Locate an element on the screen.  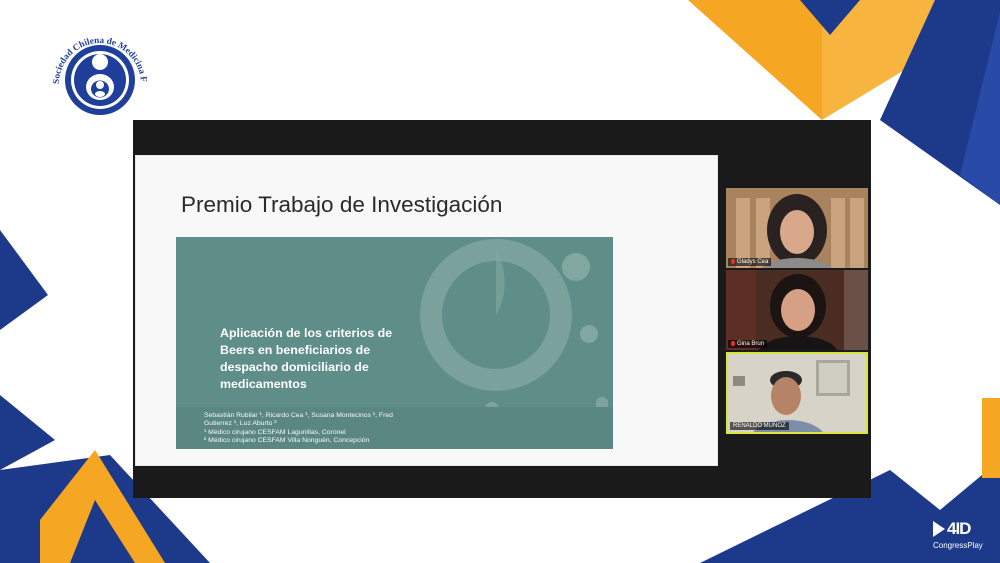
participant-tile: Gina Brun is located at coordinates (797, 310).